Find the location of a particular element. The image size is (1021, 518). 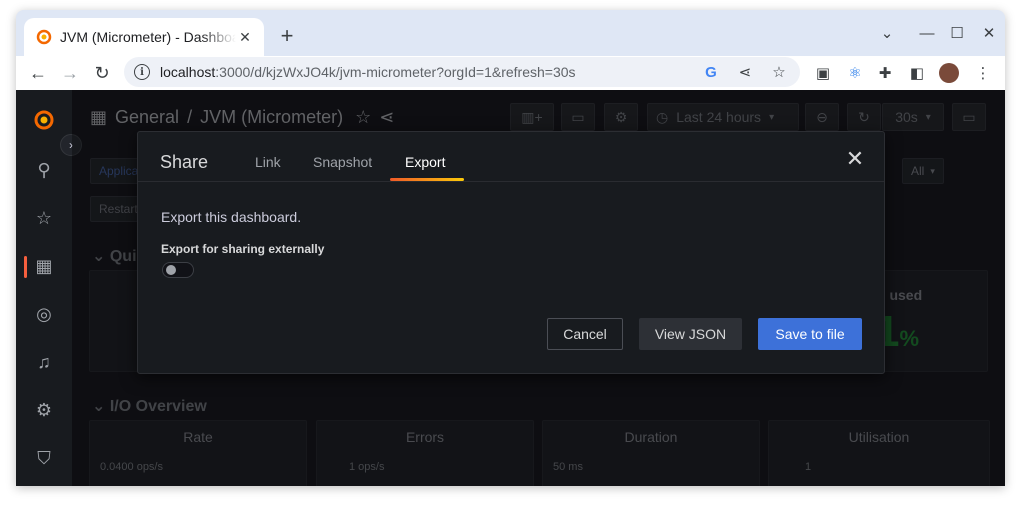

alerting-icon: ♫ is located at coordinates (44, 362).